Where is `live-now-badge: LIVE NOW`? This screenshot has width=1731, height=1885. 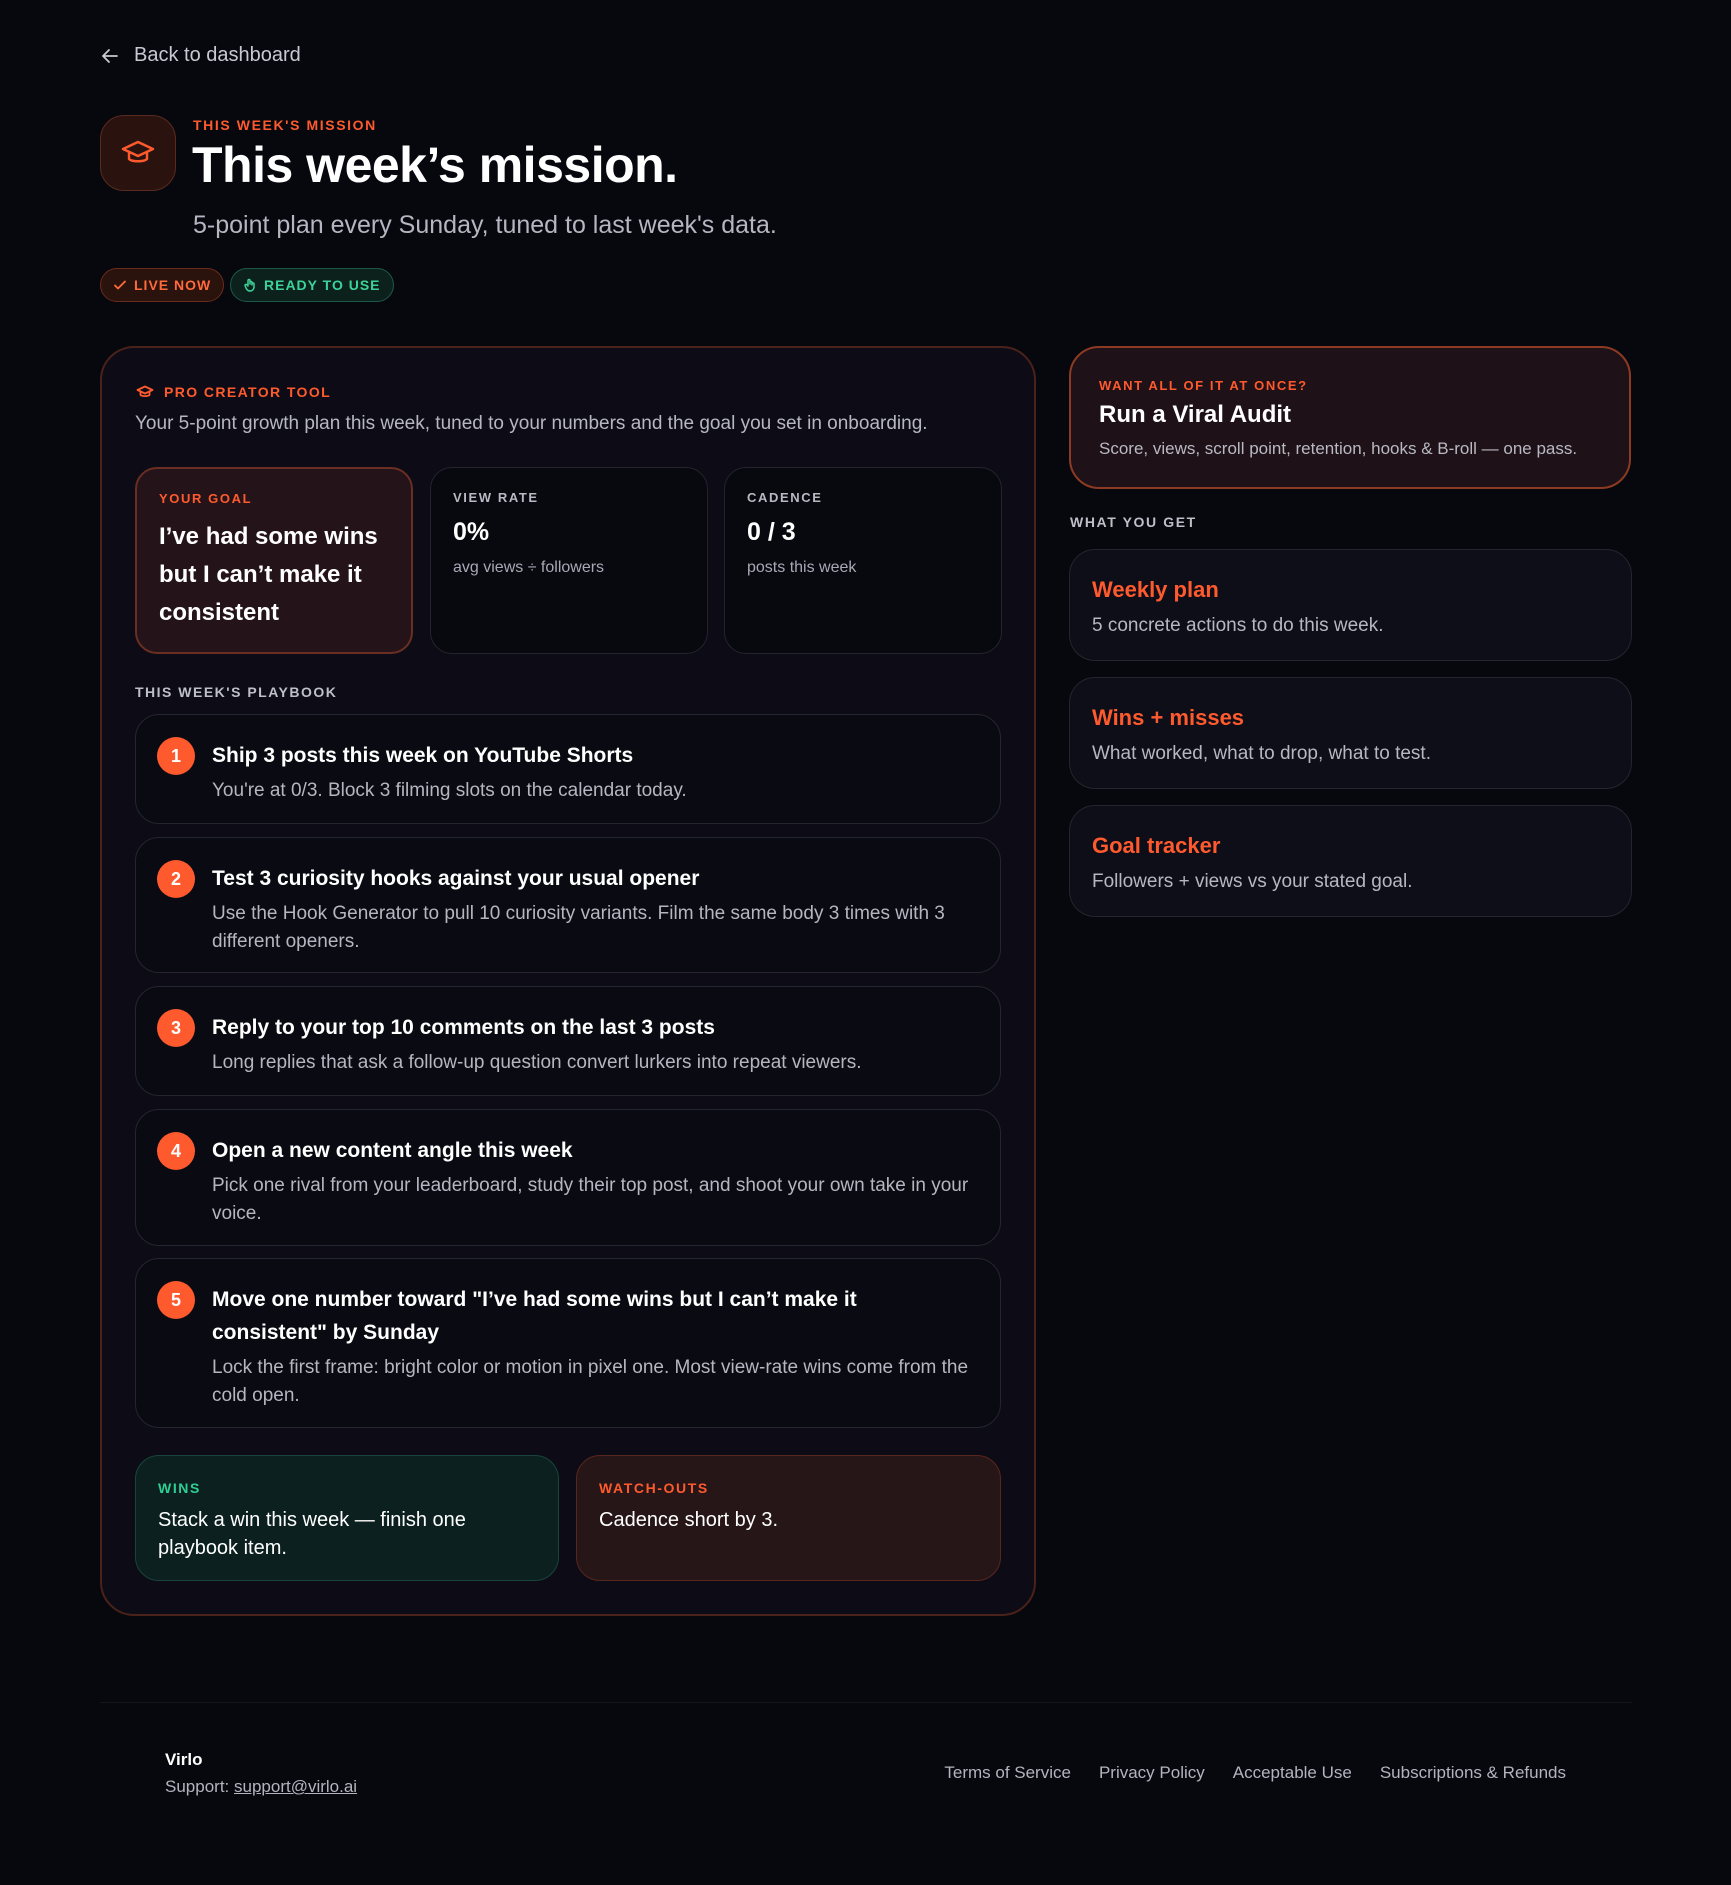
live-now-badge: LIVE NOW is located at coordinates (162, 285).